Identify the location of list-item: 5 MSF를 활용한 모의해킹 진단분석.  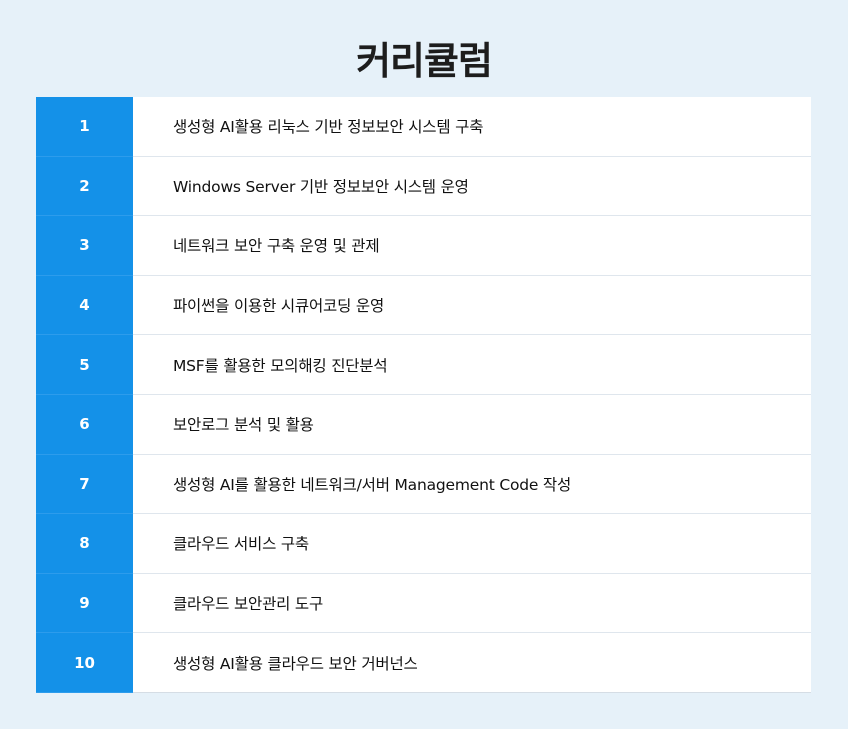
(423, 365).